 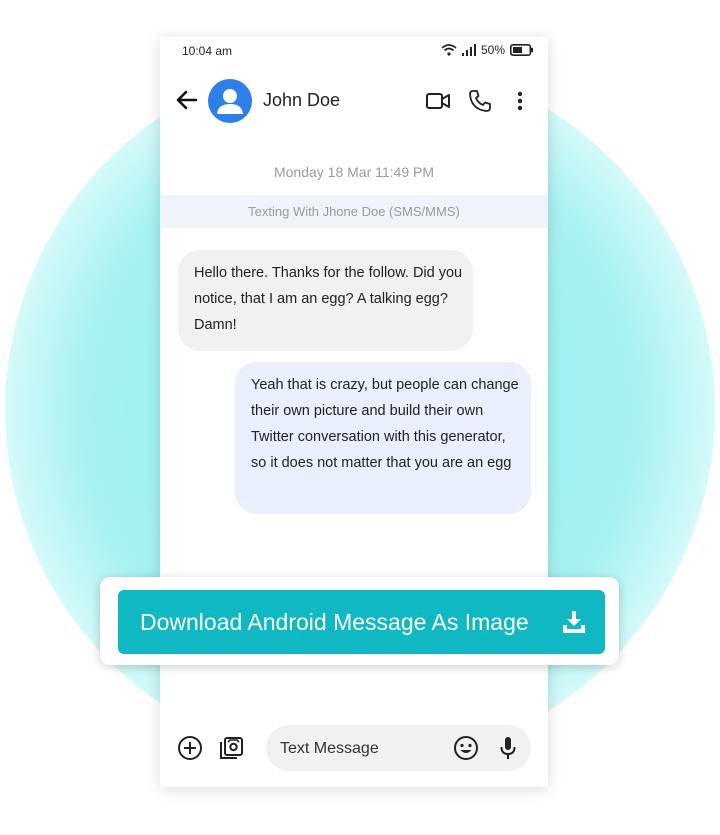 I want to click on download-button: Download Android Message As Image, so click(x=361, y=622).